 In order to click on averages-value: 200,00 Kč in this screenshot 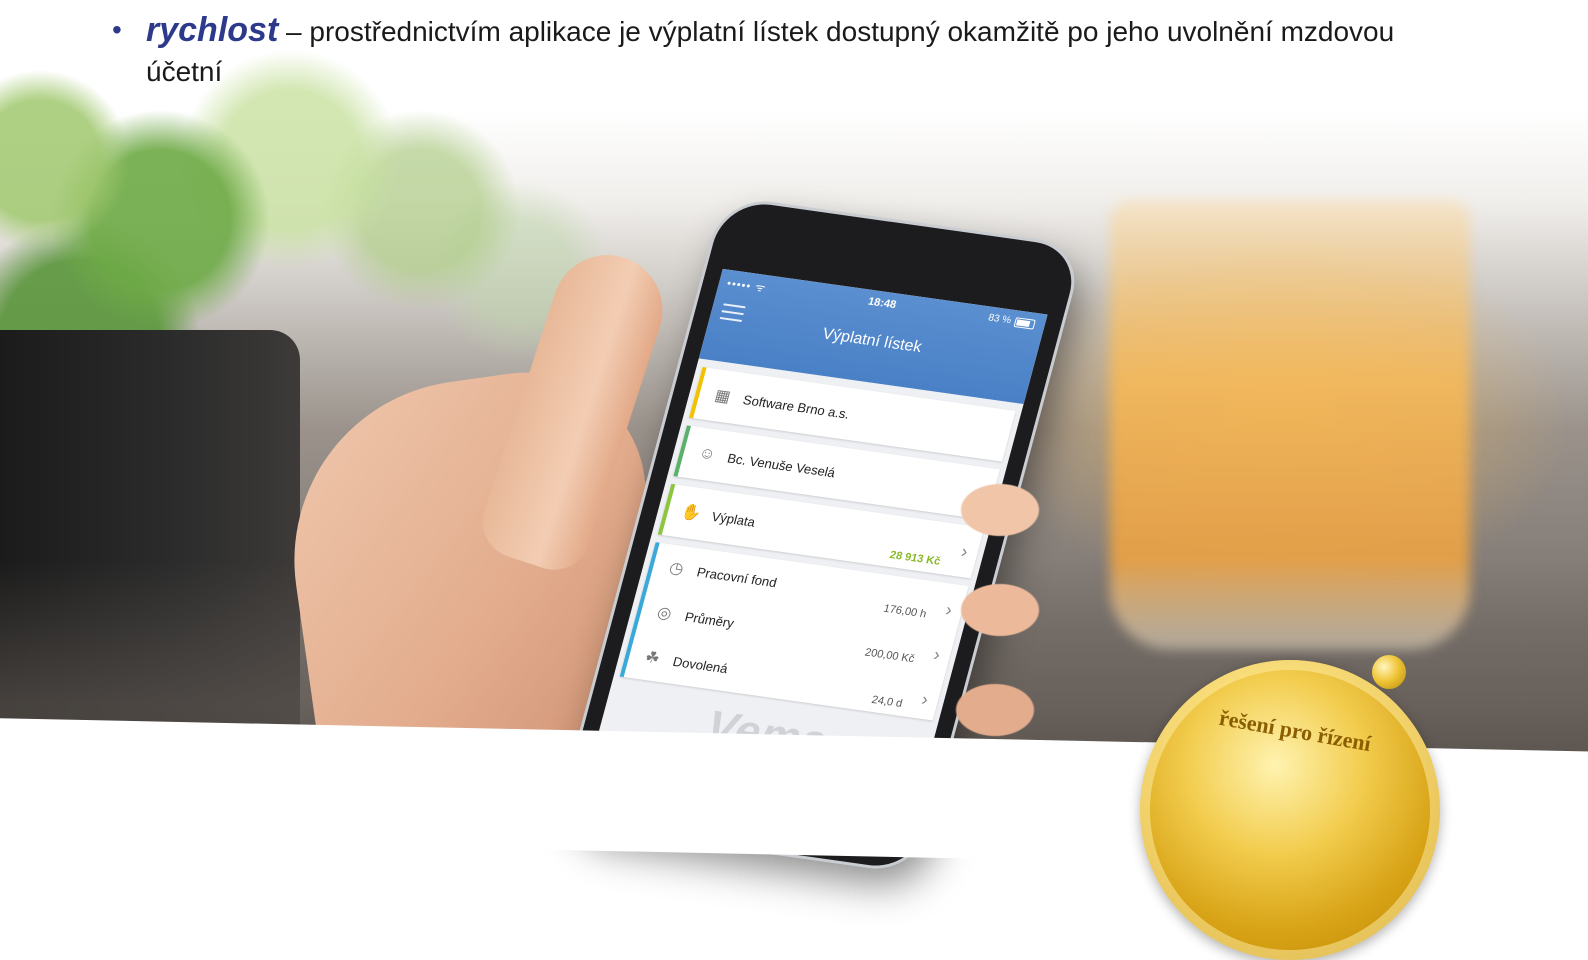, I will do `click(889, 656)`.